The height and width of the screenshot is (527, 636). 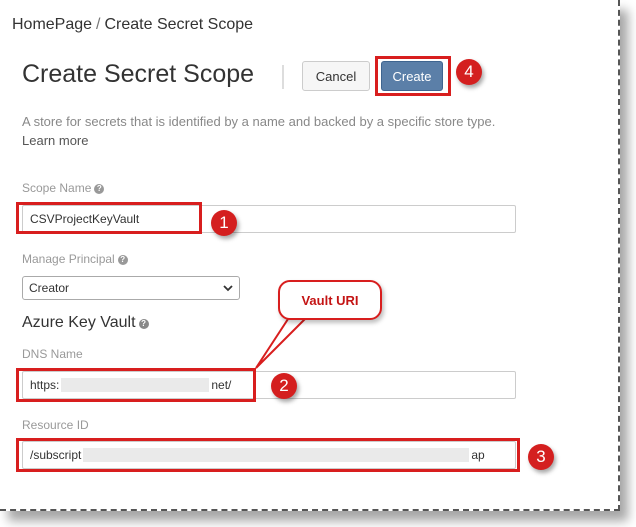 I want to click on manage-principal-label-text: Manage Principal, so click(x=68, y=259).